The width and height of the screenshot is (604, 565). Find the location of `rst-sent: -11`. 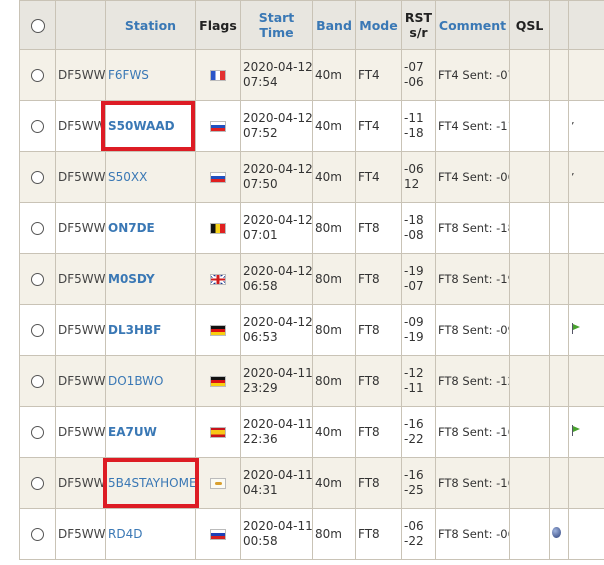

rst-sent: -11 is located at coordinates (414, 118).